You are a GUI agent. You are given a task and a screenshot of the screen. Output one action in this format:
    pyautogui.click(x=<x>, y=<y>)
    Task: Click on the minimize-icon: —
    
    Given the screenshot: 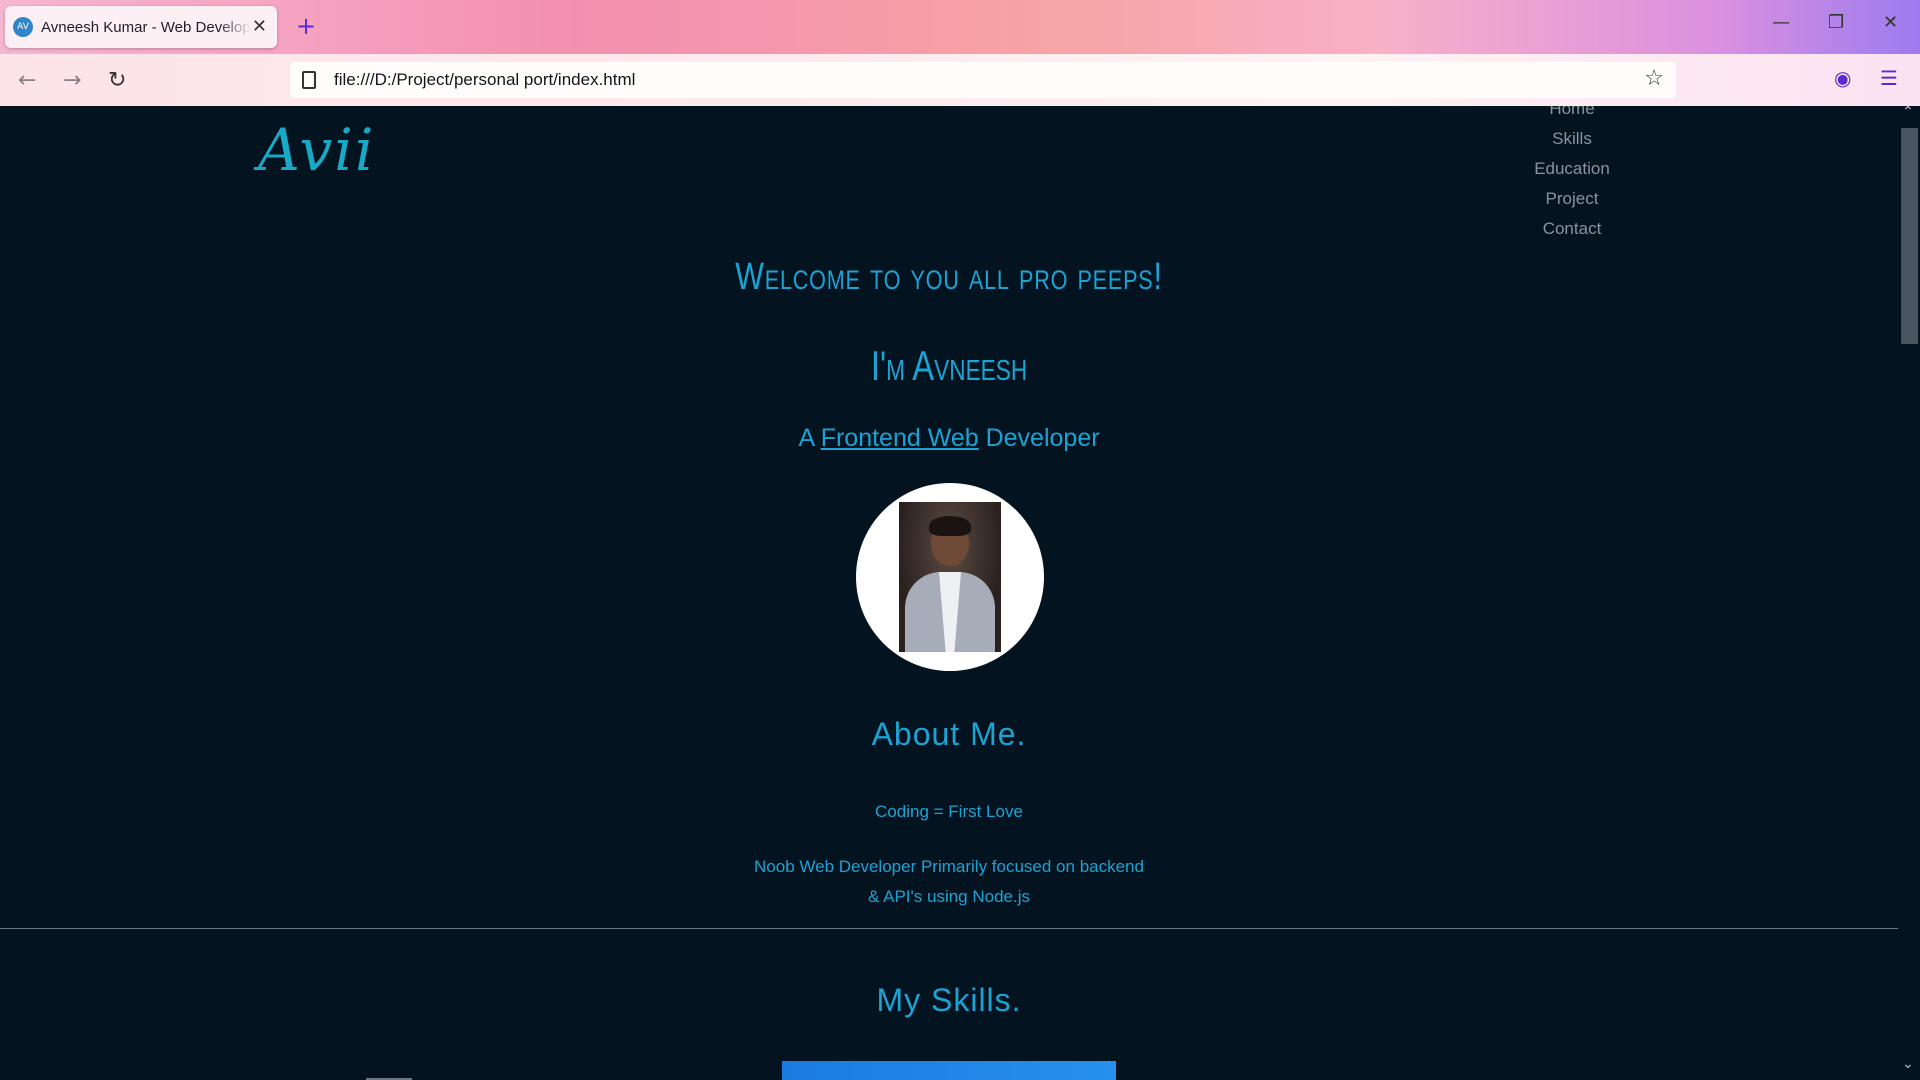 What is the action you would take?
    pyautogui.click(x=1781, y=22)
    